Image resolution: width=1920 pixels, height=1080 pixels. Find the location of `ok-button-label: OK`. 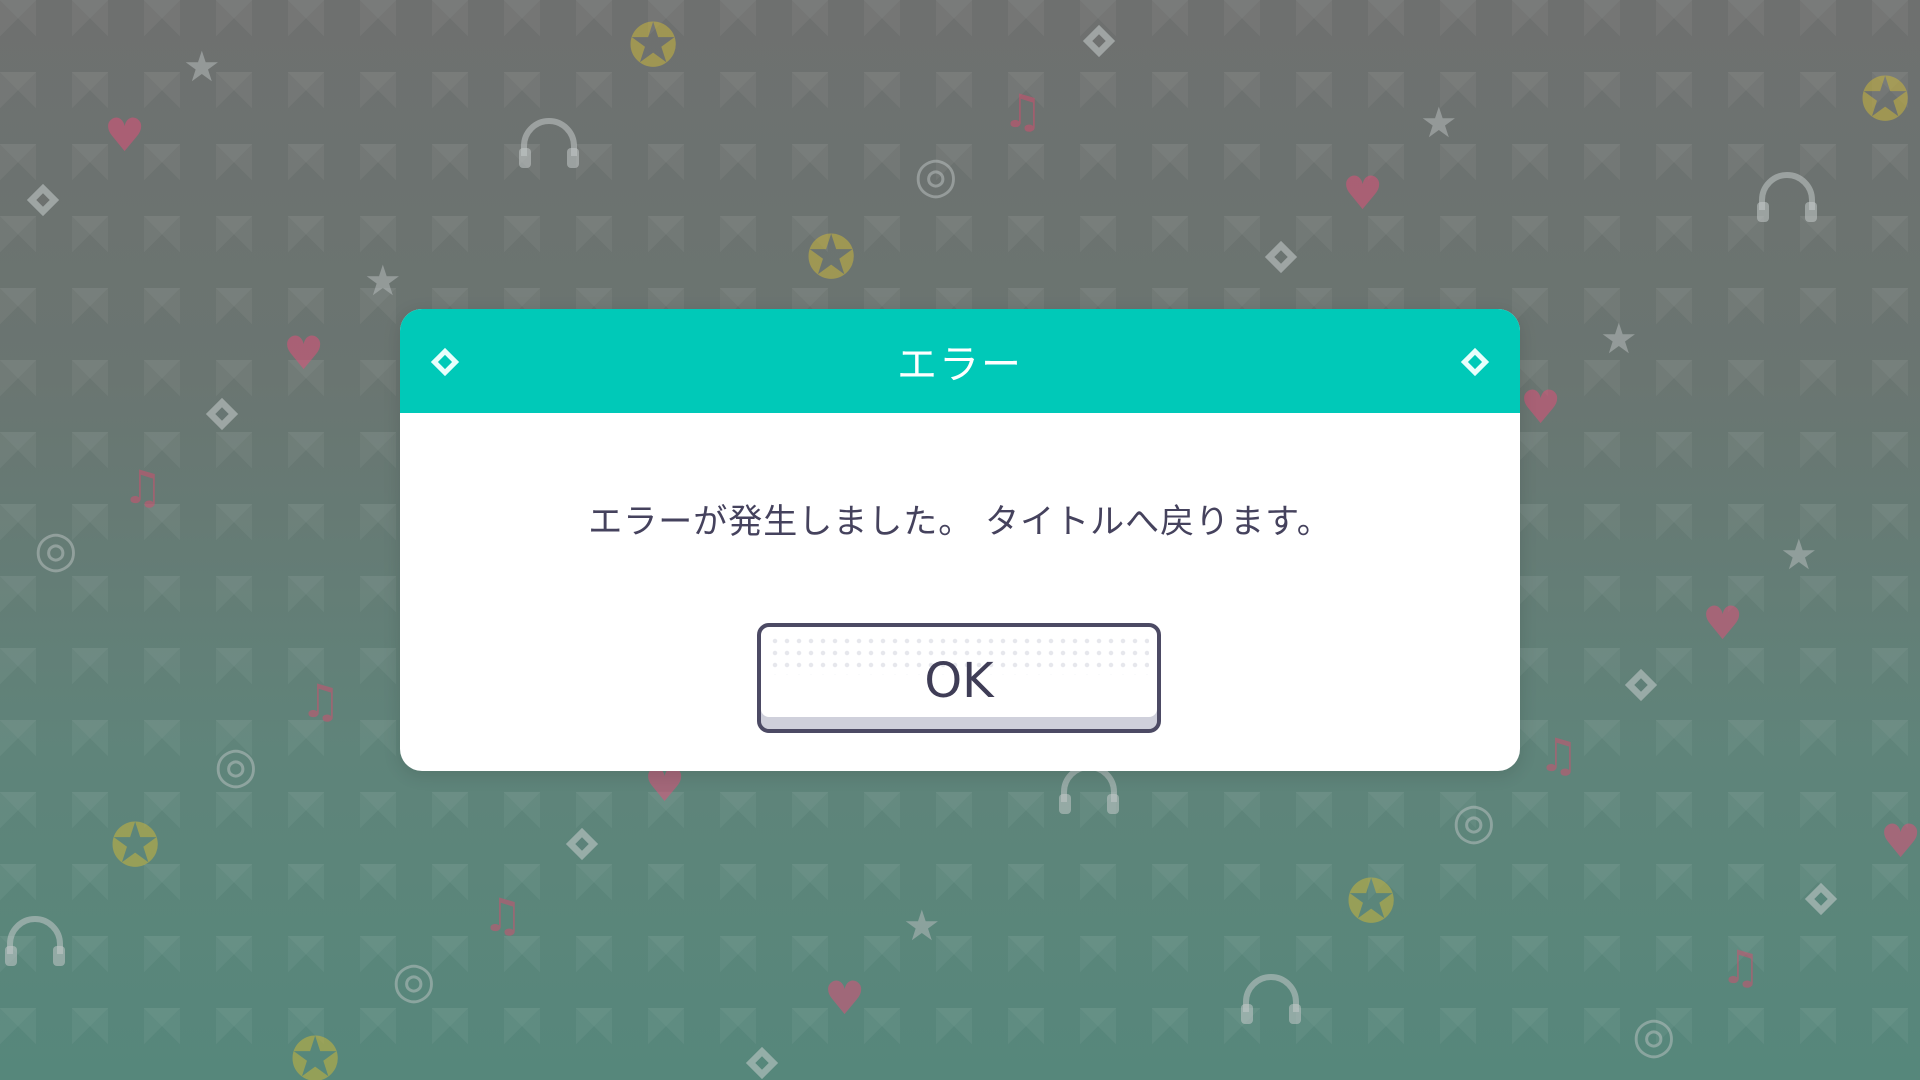

ok-button-label: OK is located at coordinates (959, 681).